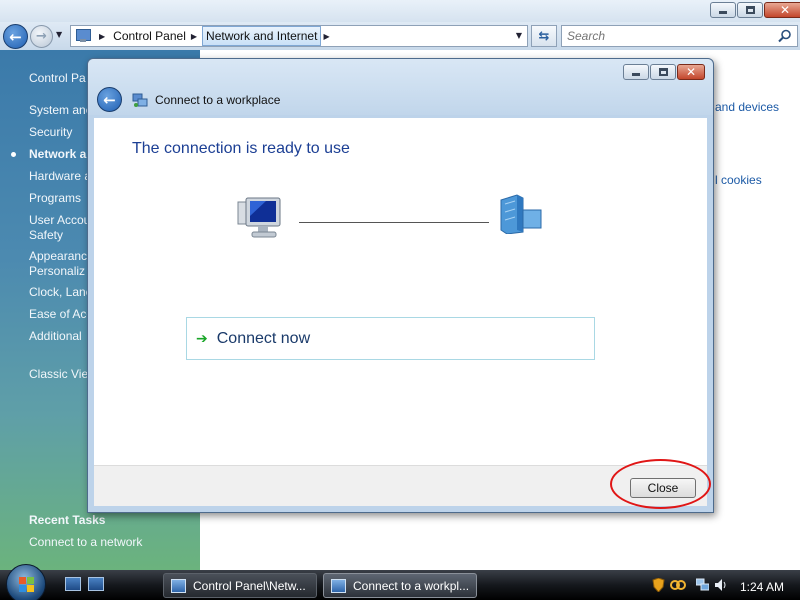 The image size is (800, 600). I want to click on network-status-icon, so click(702, 585).